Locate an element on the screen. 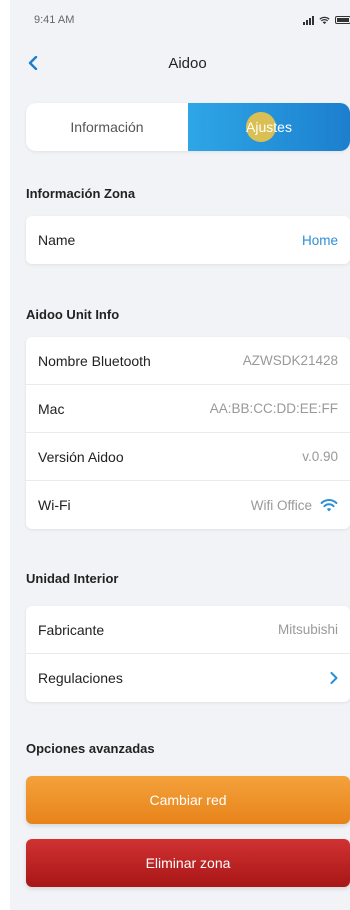 The width and height of the screenshot is (350, 910). row-fabricante: Fabricante Mitsubishi is located at coordinates (188, 630).